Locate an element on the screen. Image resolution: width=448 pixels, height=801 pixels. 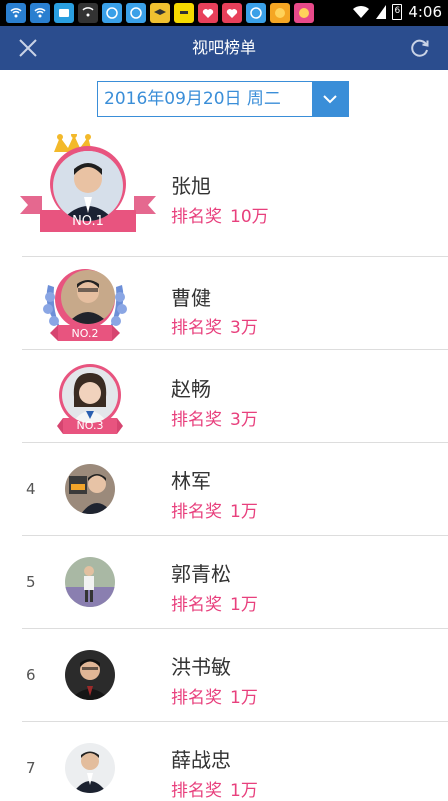
user-name: 曹健 is located at coordinates (191, 298).